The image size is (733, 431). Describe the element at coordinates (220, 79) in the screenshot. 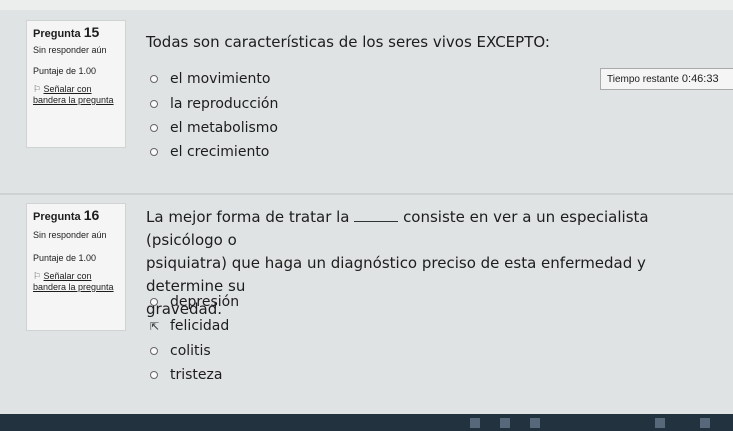

I see `option-label: el movimiento` at that location.